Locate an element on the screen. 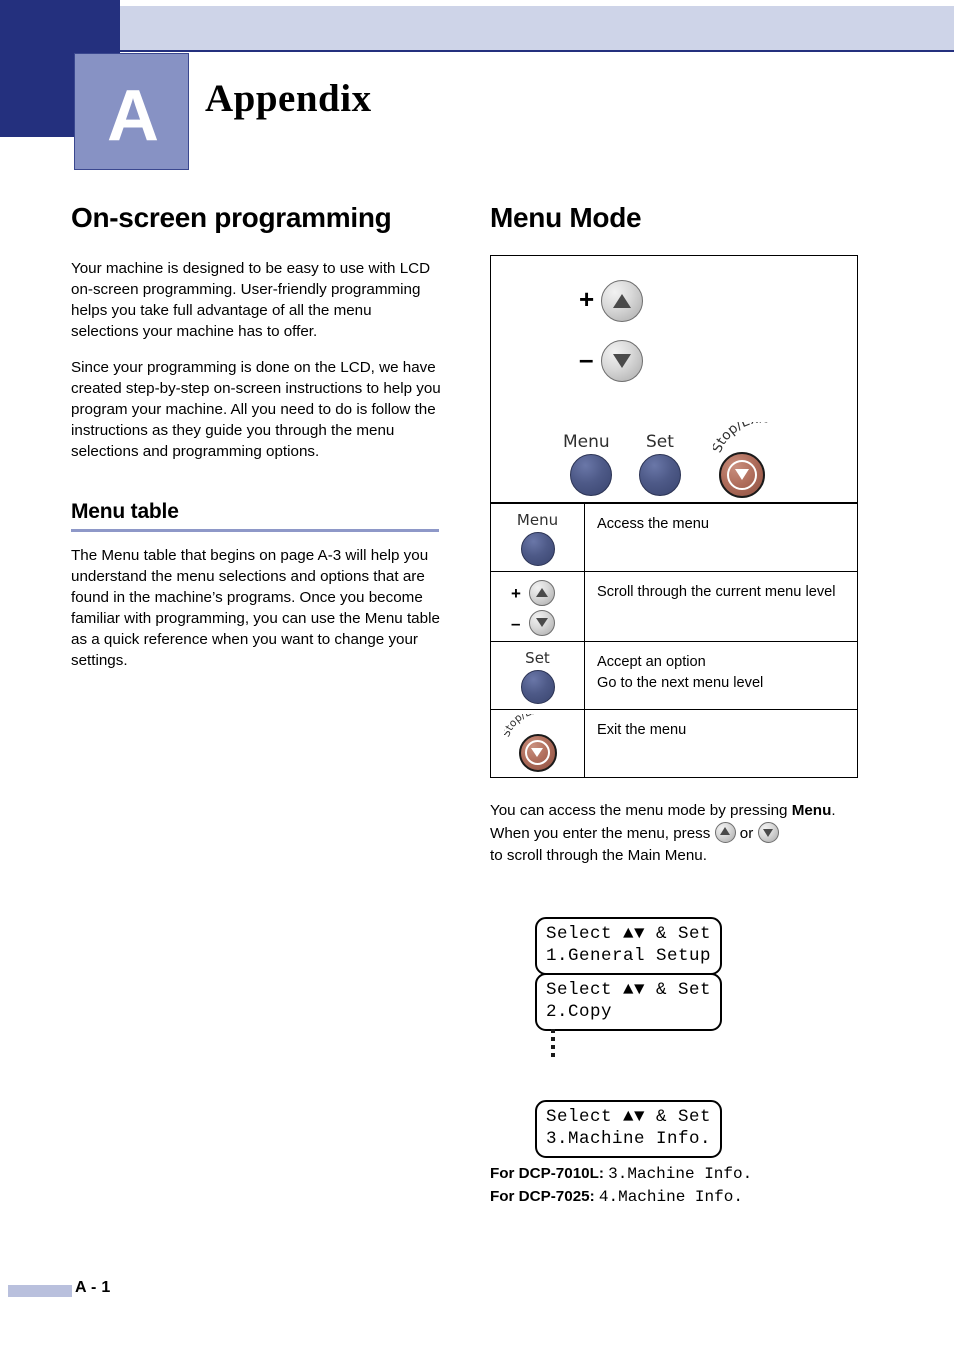 This screenshot has height=1348, width=954. model-label: For DCP-7025: is located at coordinates (542, 1196).